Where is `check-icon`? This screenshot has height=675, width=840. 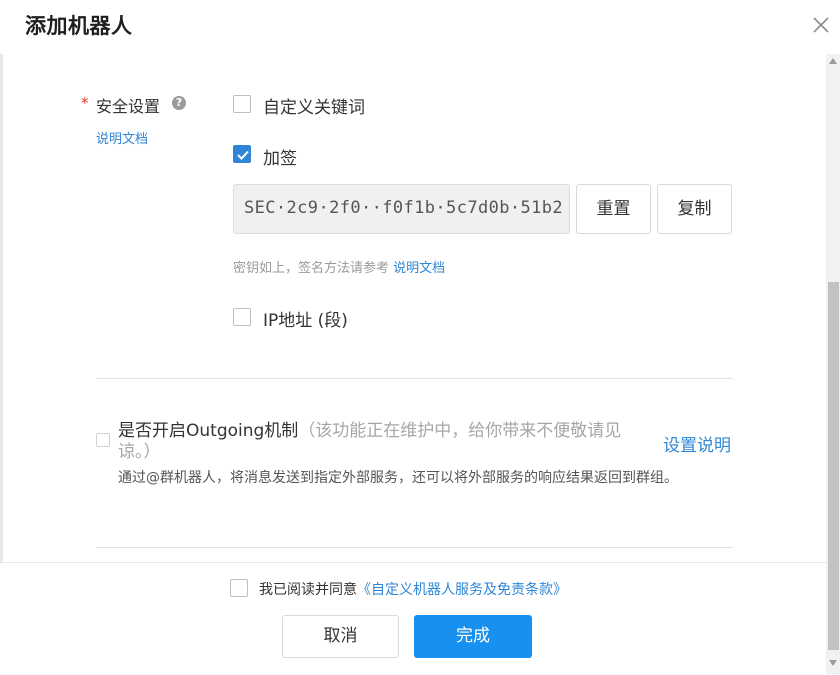 check-icon is located at coordinates (243, 155).